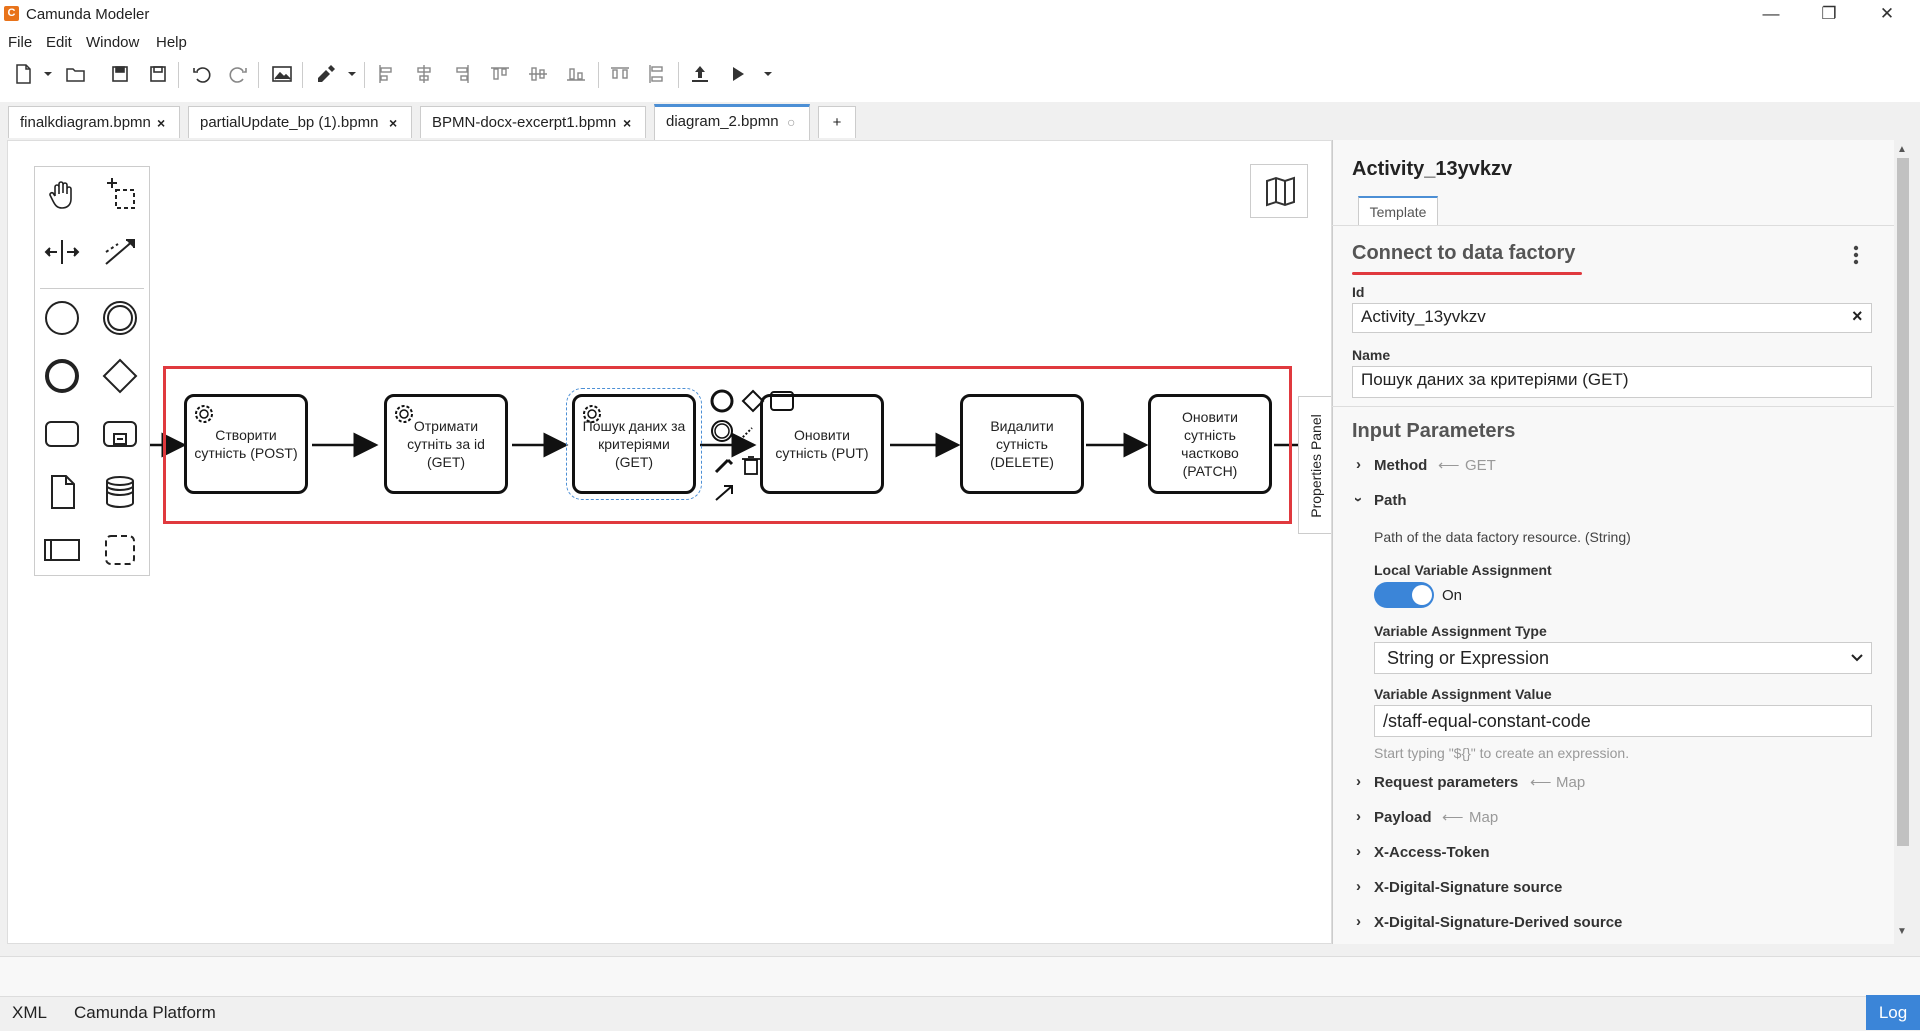 This screenshot has height=1031, width=1920. Describe the element at coordinates (1857, 658) in the screenshot. I see `select-chevron-icon` at that location.